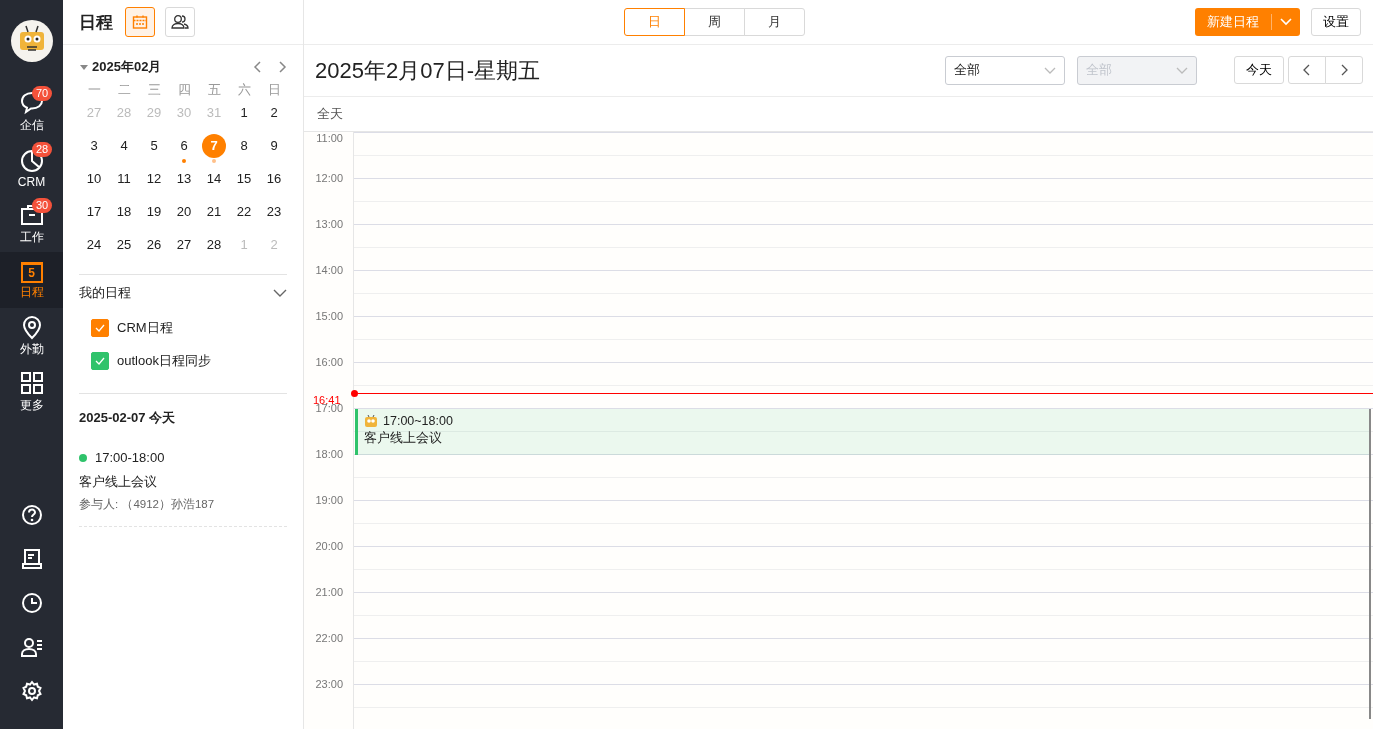 Image resolution: width=1373 pixels, height=729 pixels. I want to click on nav-label: 日程, so click(31, 292).